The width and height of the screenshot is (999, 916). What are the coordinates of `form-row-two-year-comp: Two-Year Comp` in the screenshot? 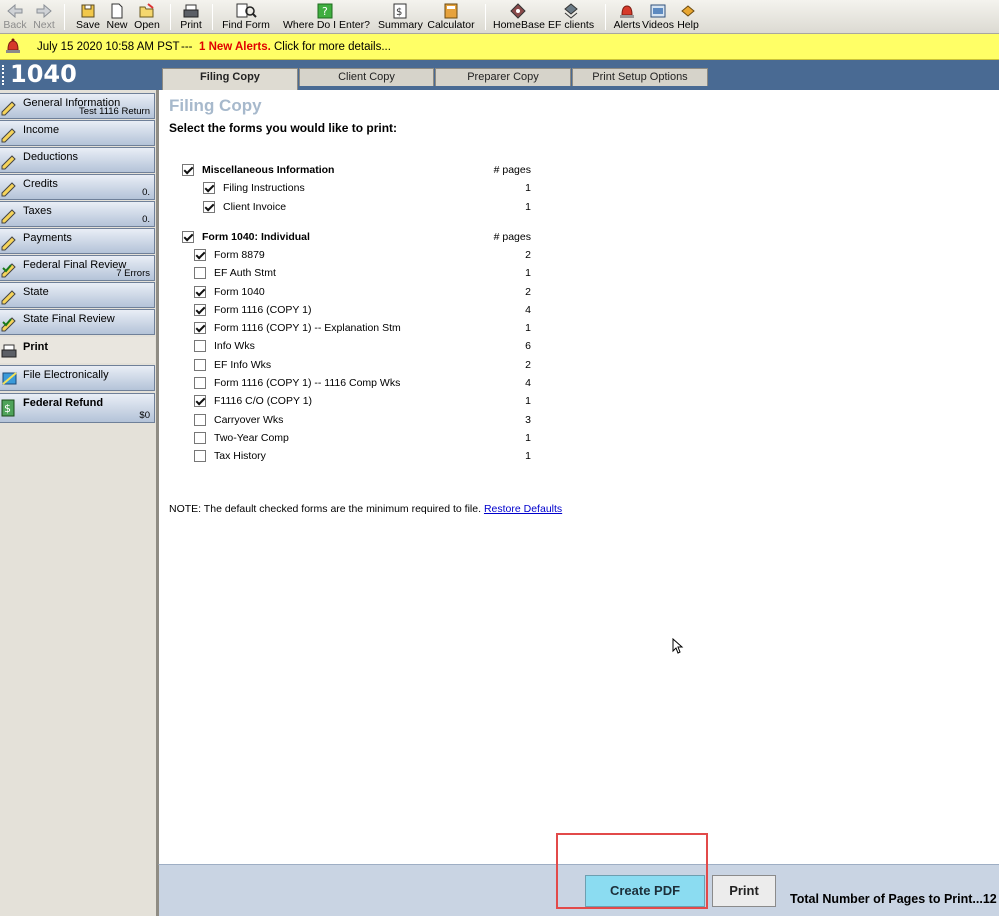 It's located at (324, 440).